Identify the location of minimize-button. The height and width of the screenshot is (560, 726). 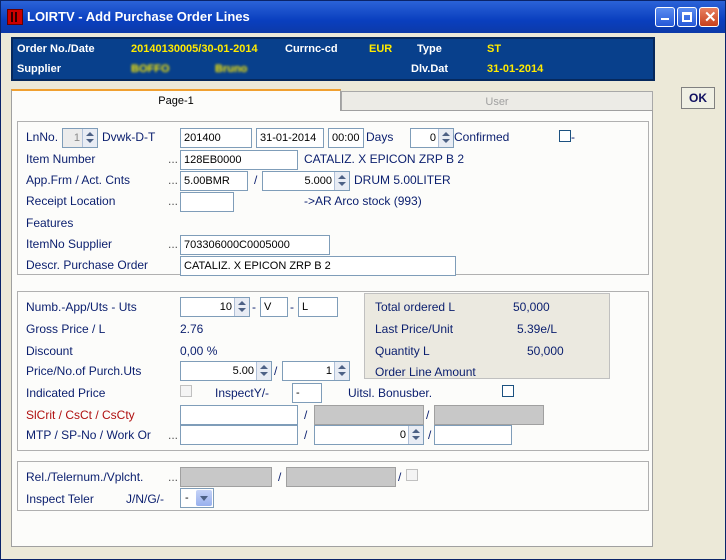
(665, 17).